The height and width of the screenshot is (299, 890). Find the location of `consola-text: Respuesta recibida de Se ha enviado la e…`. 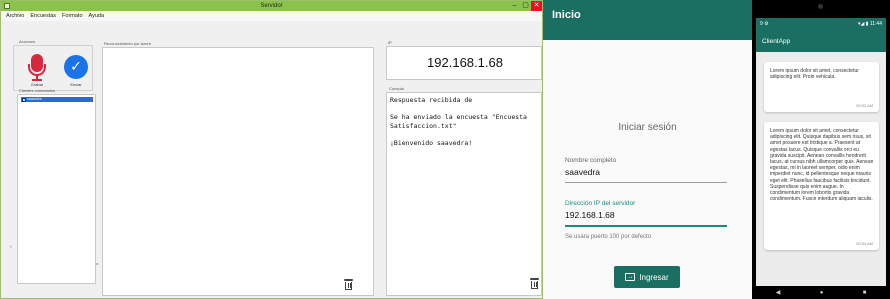

consola-text: Respuesta recibida de Se ha enviado la e… is located at coordinates (458, 121).